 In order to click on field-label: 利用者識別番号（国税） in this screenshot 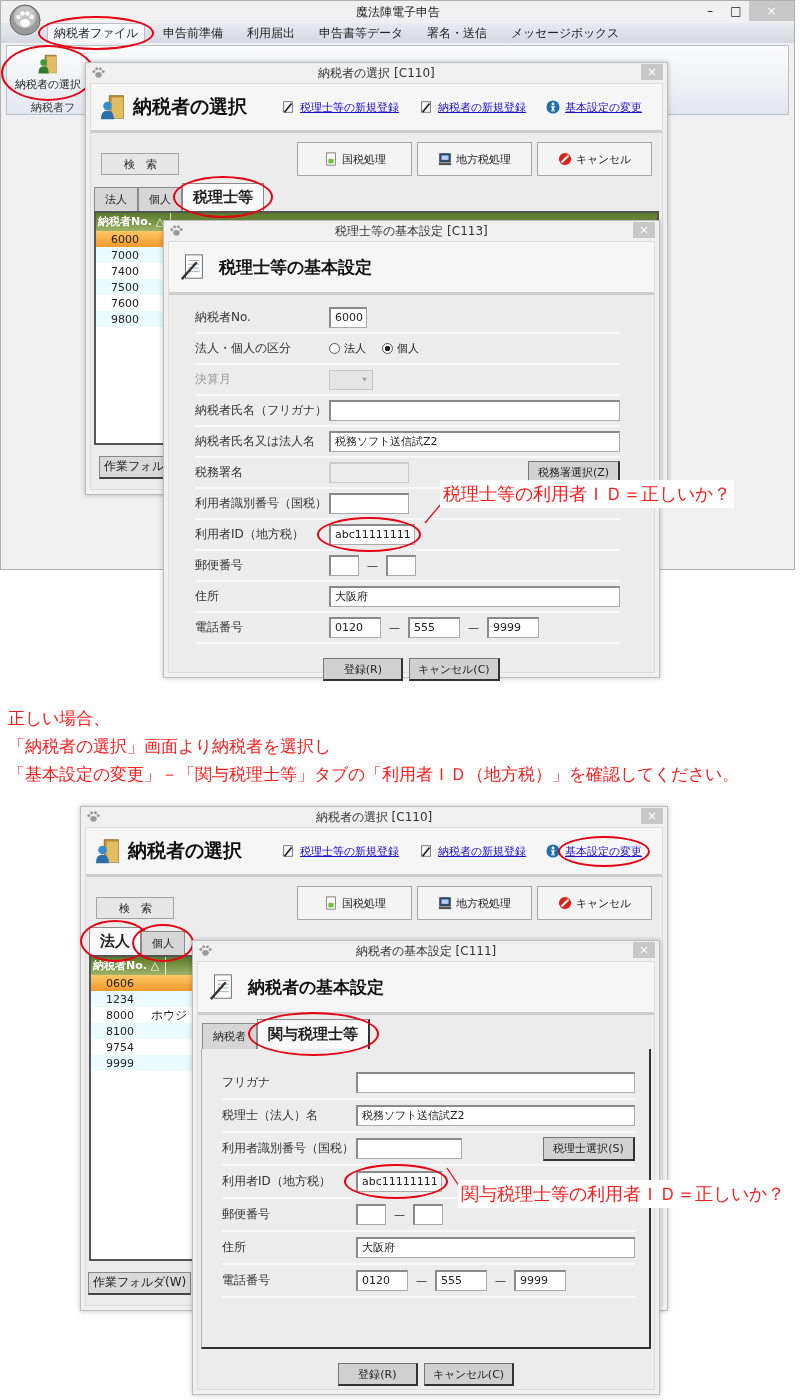, I will do `click(288, 1148)`.